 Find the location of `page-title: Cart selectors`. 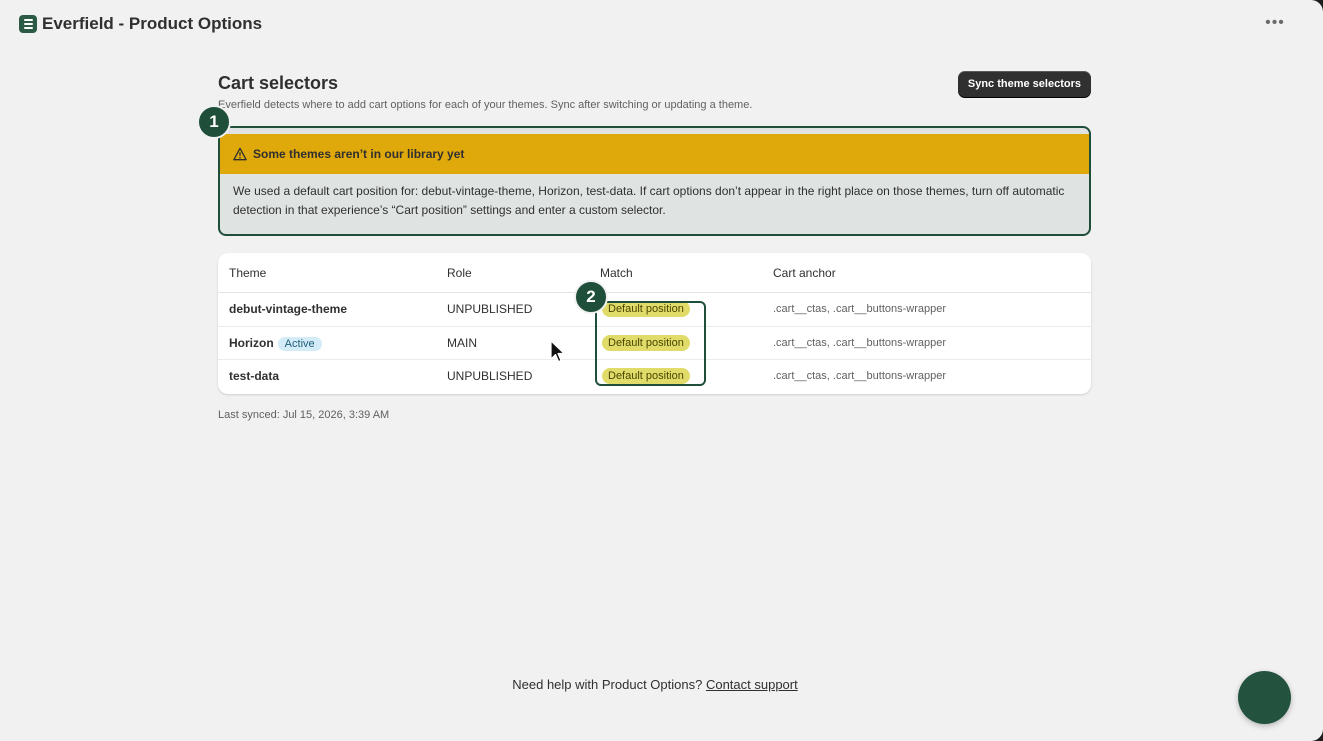

page-title: Cart selectors is located at coordinates (278, 83).